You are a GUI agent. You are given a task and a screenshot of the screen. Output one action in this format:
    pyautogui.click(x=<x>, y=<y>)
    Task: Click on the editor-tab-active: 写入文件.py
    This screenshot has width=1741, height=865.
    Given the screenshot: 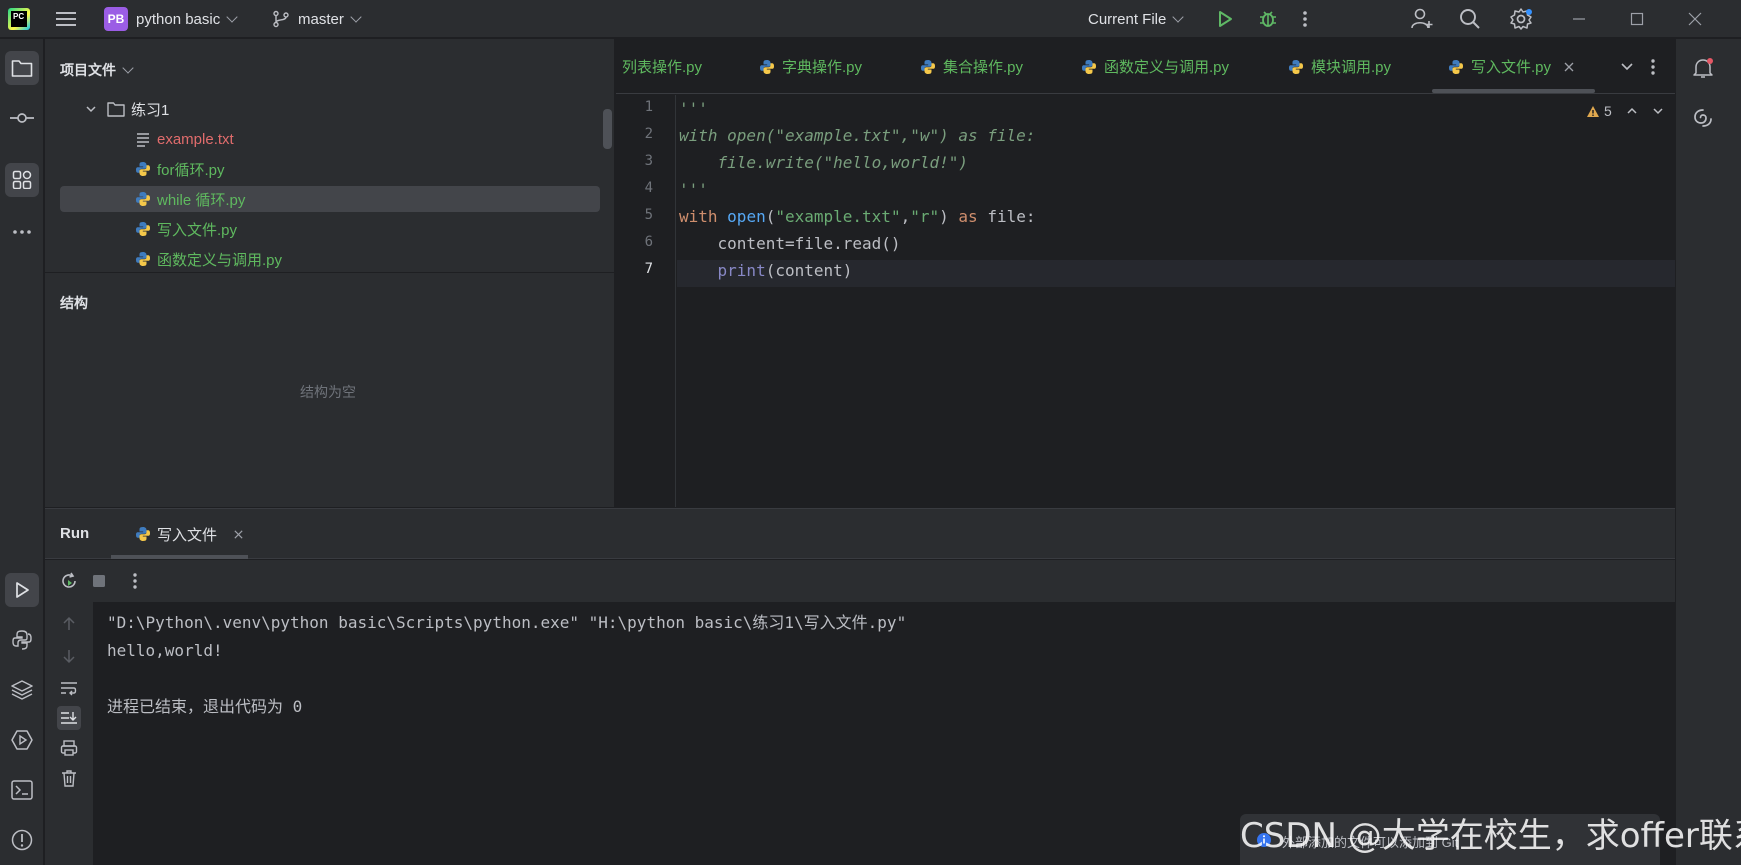 What is the action you would take?
    pyautogui.click(x=1511, y=66)
    